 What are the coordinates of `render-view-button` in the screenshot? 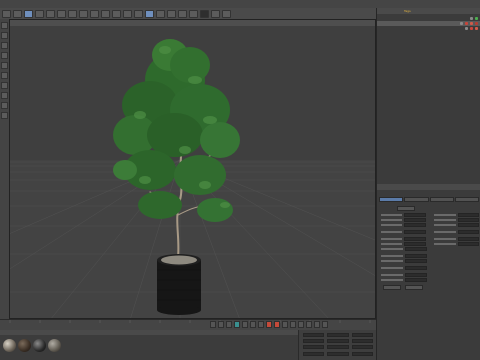 It's located at (116, 13).